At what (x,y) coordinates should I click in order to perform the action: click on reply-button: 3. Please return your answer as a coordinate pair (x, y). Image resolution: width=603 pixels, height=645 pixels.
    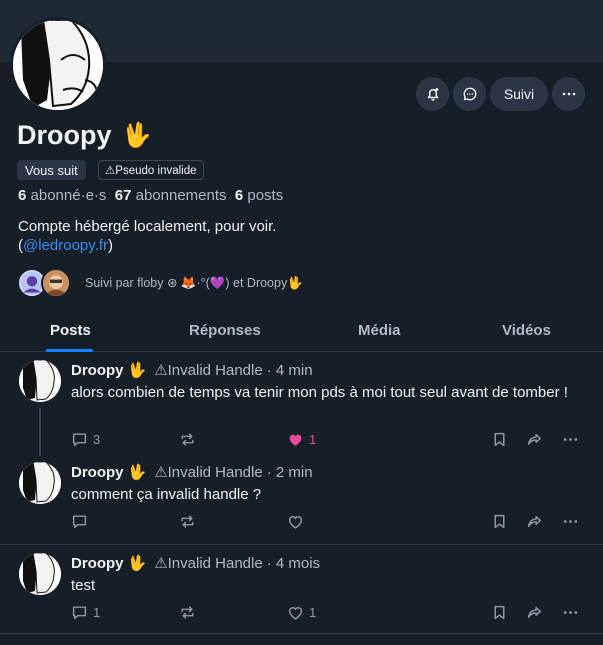
    Looking at the image, I should click on (85, 439).